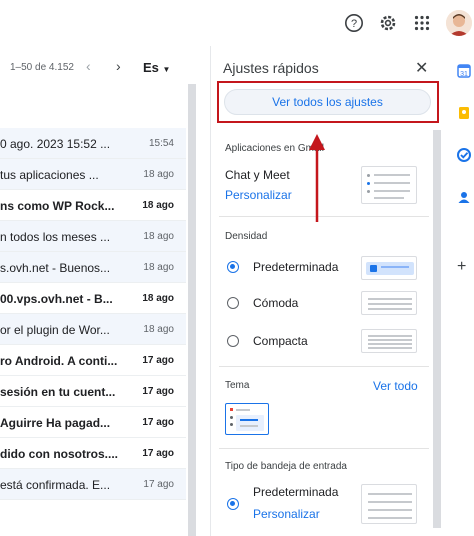 Image resolution: width=474 pixels, height=536 pixels. I want to click on inbox-default-radio, so click(233, 504).